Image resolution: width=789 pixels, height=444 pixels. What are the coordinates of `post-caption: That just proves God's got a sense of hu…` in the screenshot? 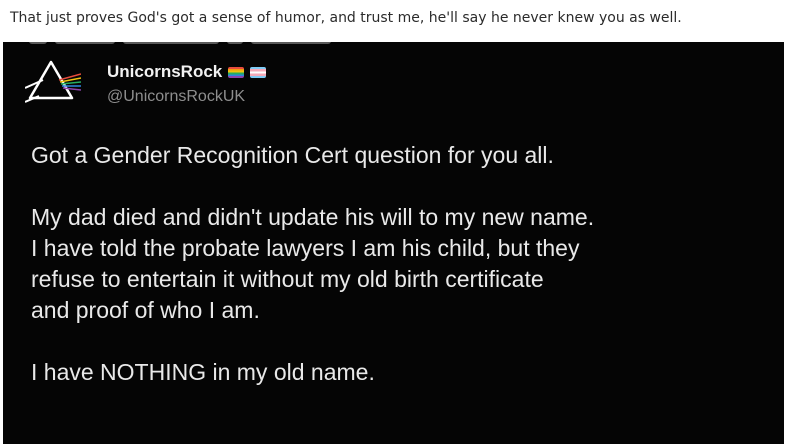 It's located at (346, 18).